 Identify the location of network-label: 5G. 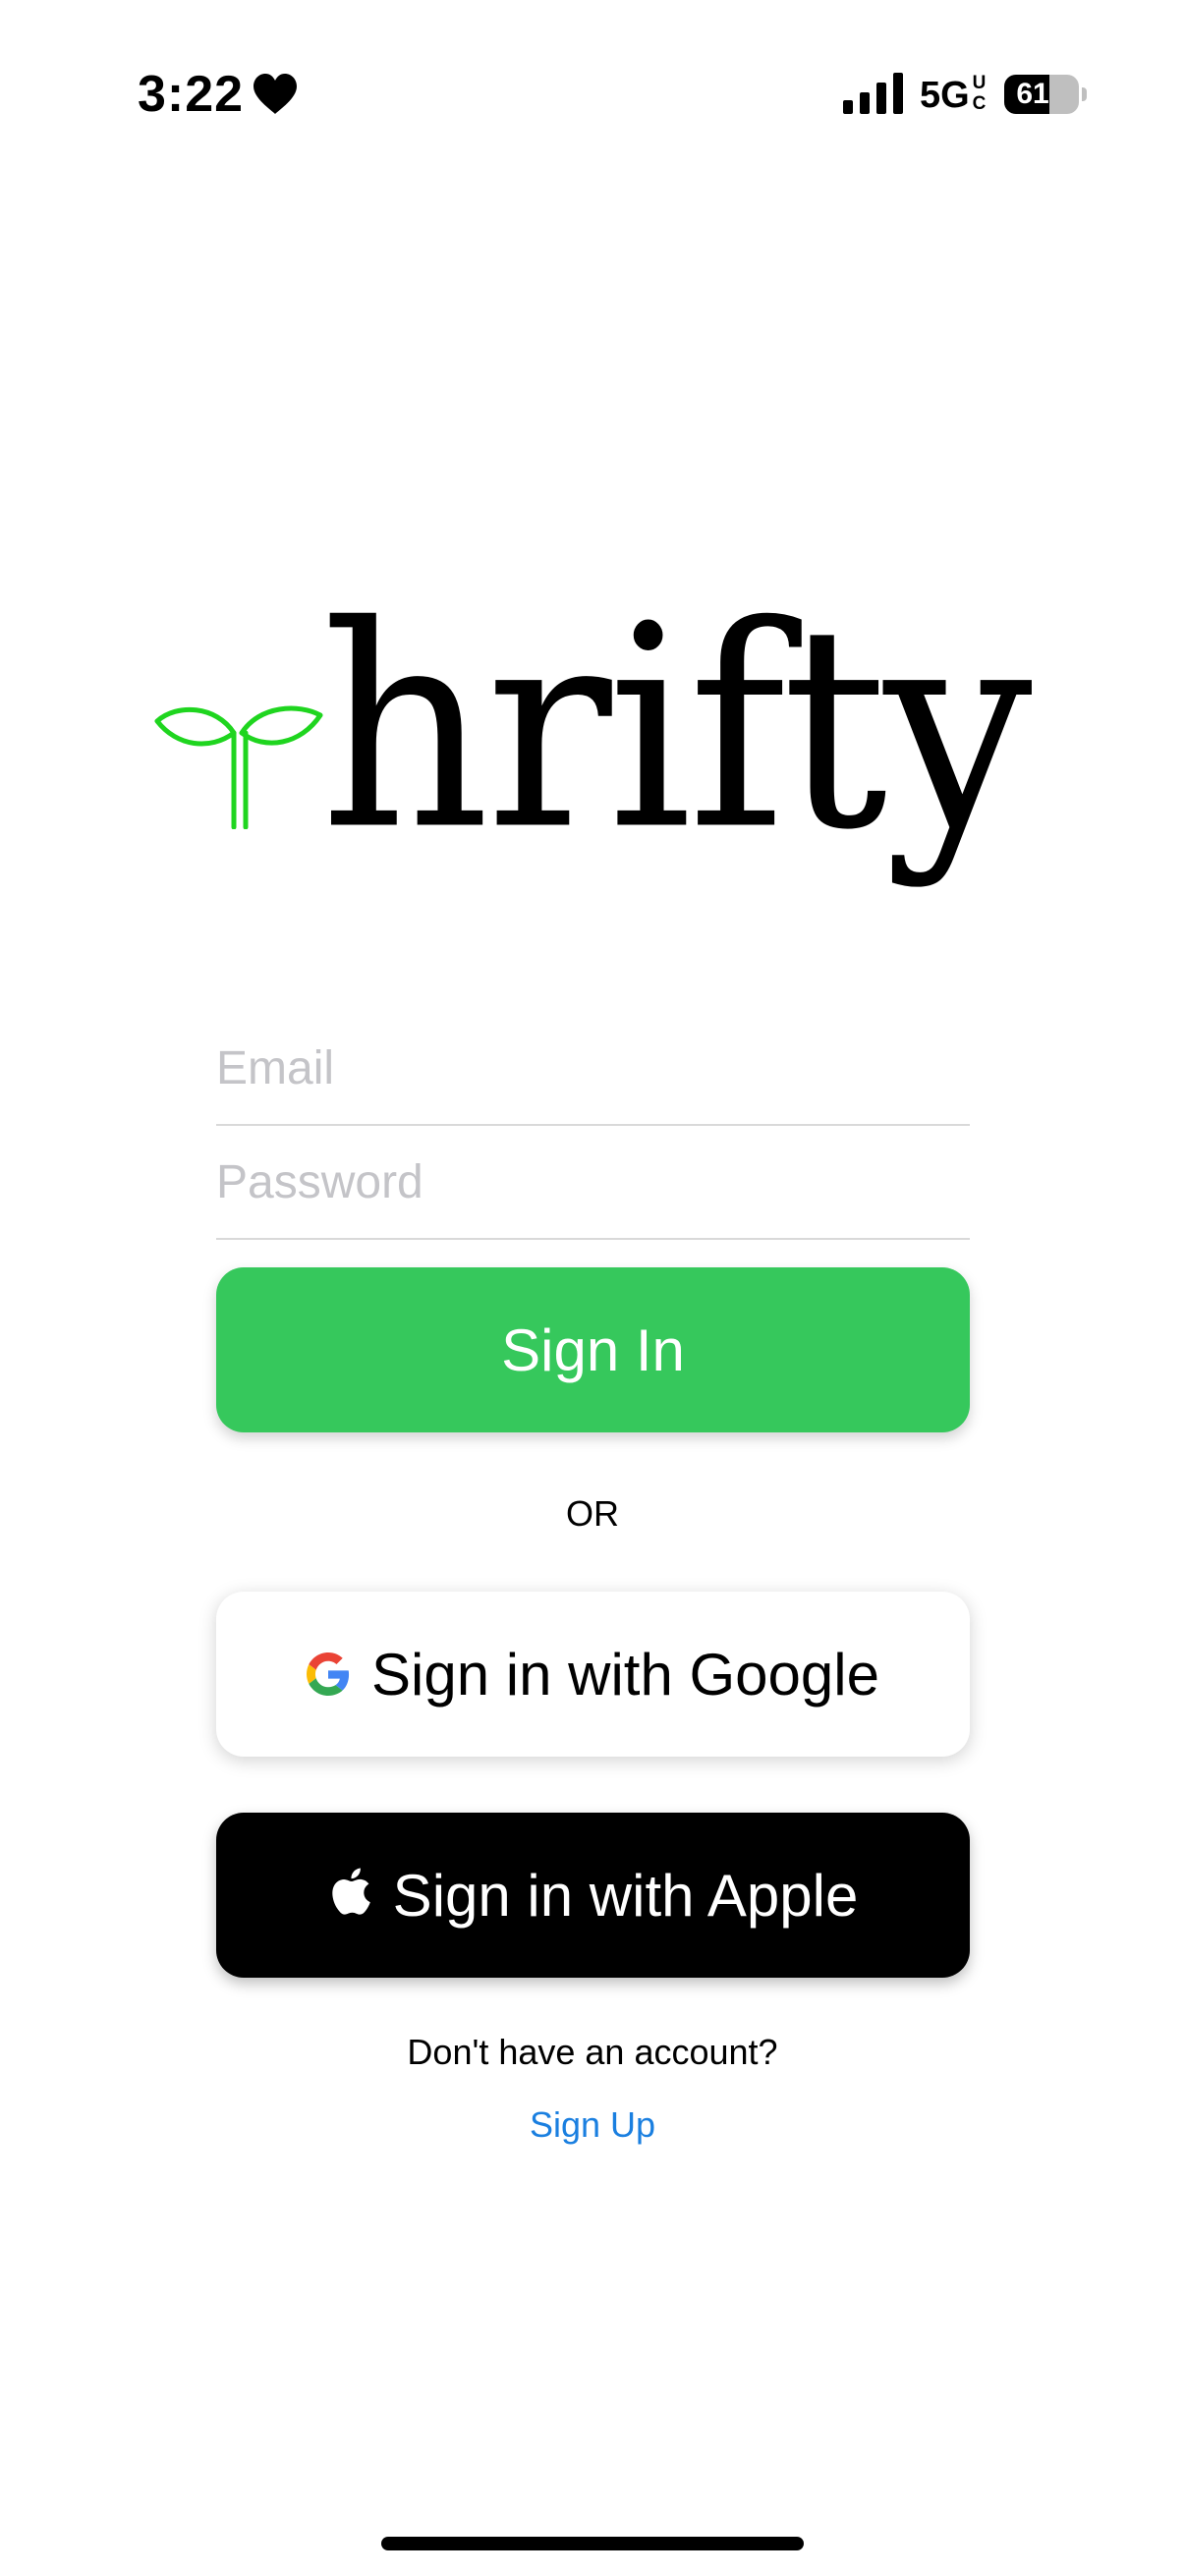
(945, 95).